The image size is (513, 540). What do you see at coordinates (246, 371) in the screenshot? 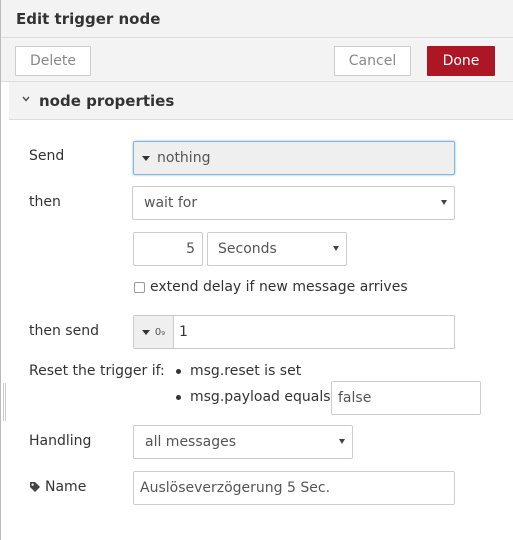
I see `reset-item-msg-reset: msg.reset is set` at bounding box center [246, 371].